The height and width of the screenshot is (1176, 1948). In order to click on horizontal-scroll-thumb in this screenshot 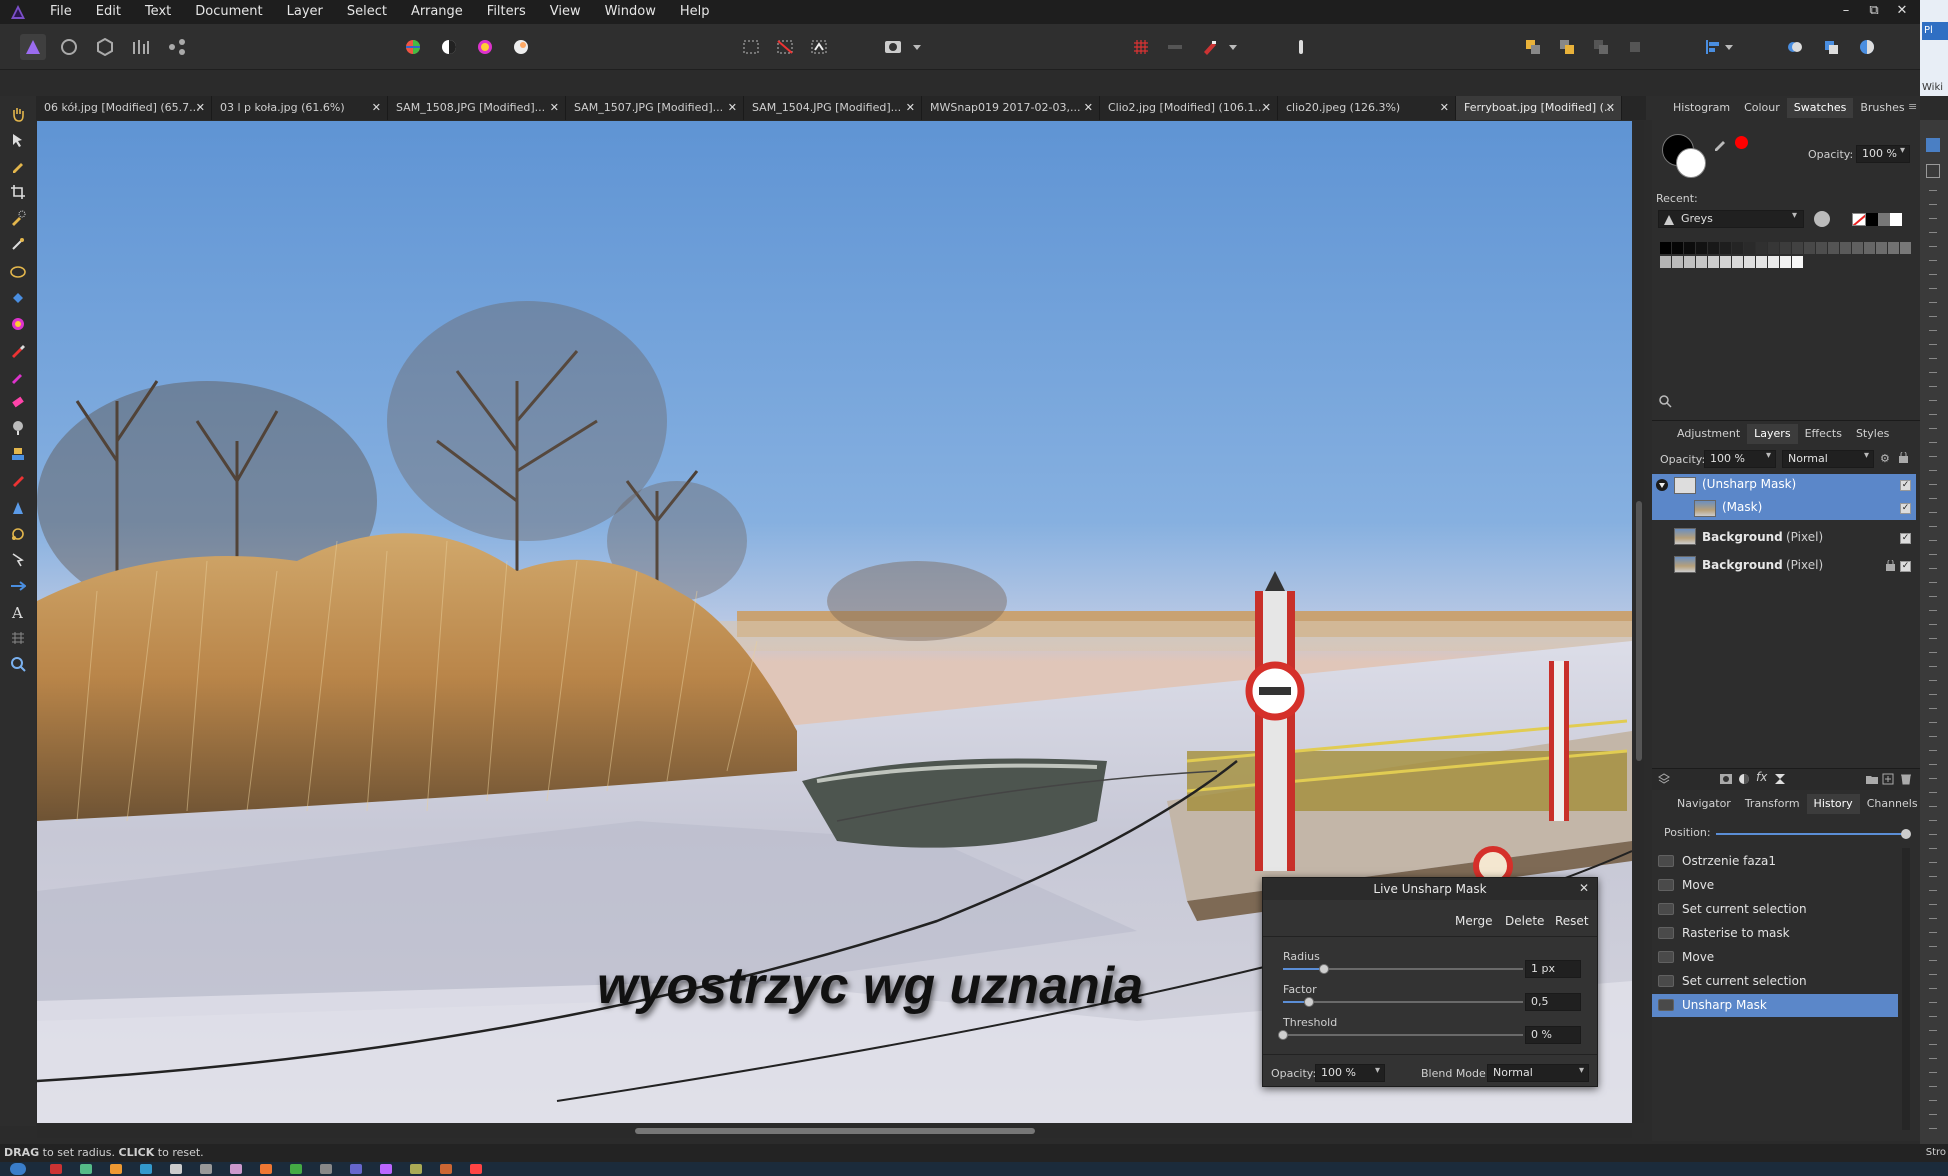, I will do `click(835, 1131)`.